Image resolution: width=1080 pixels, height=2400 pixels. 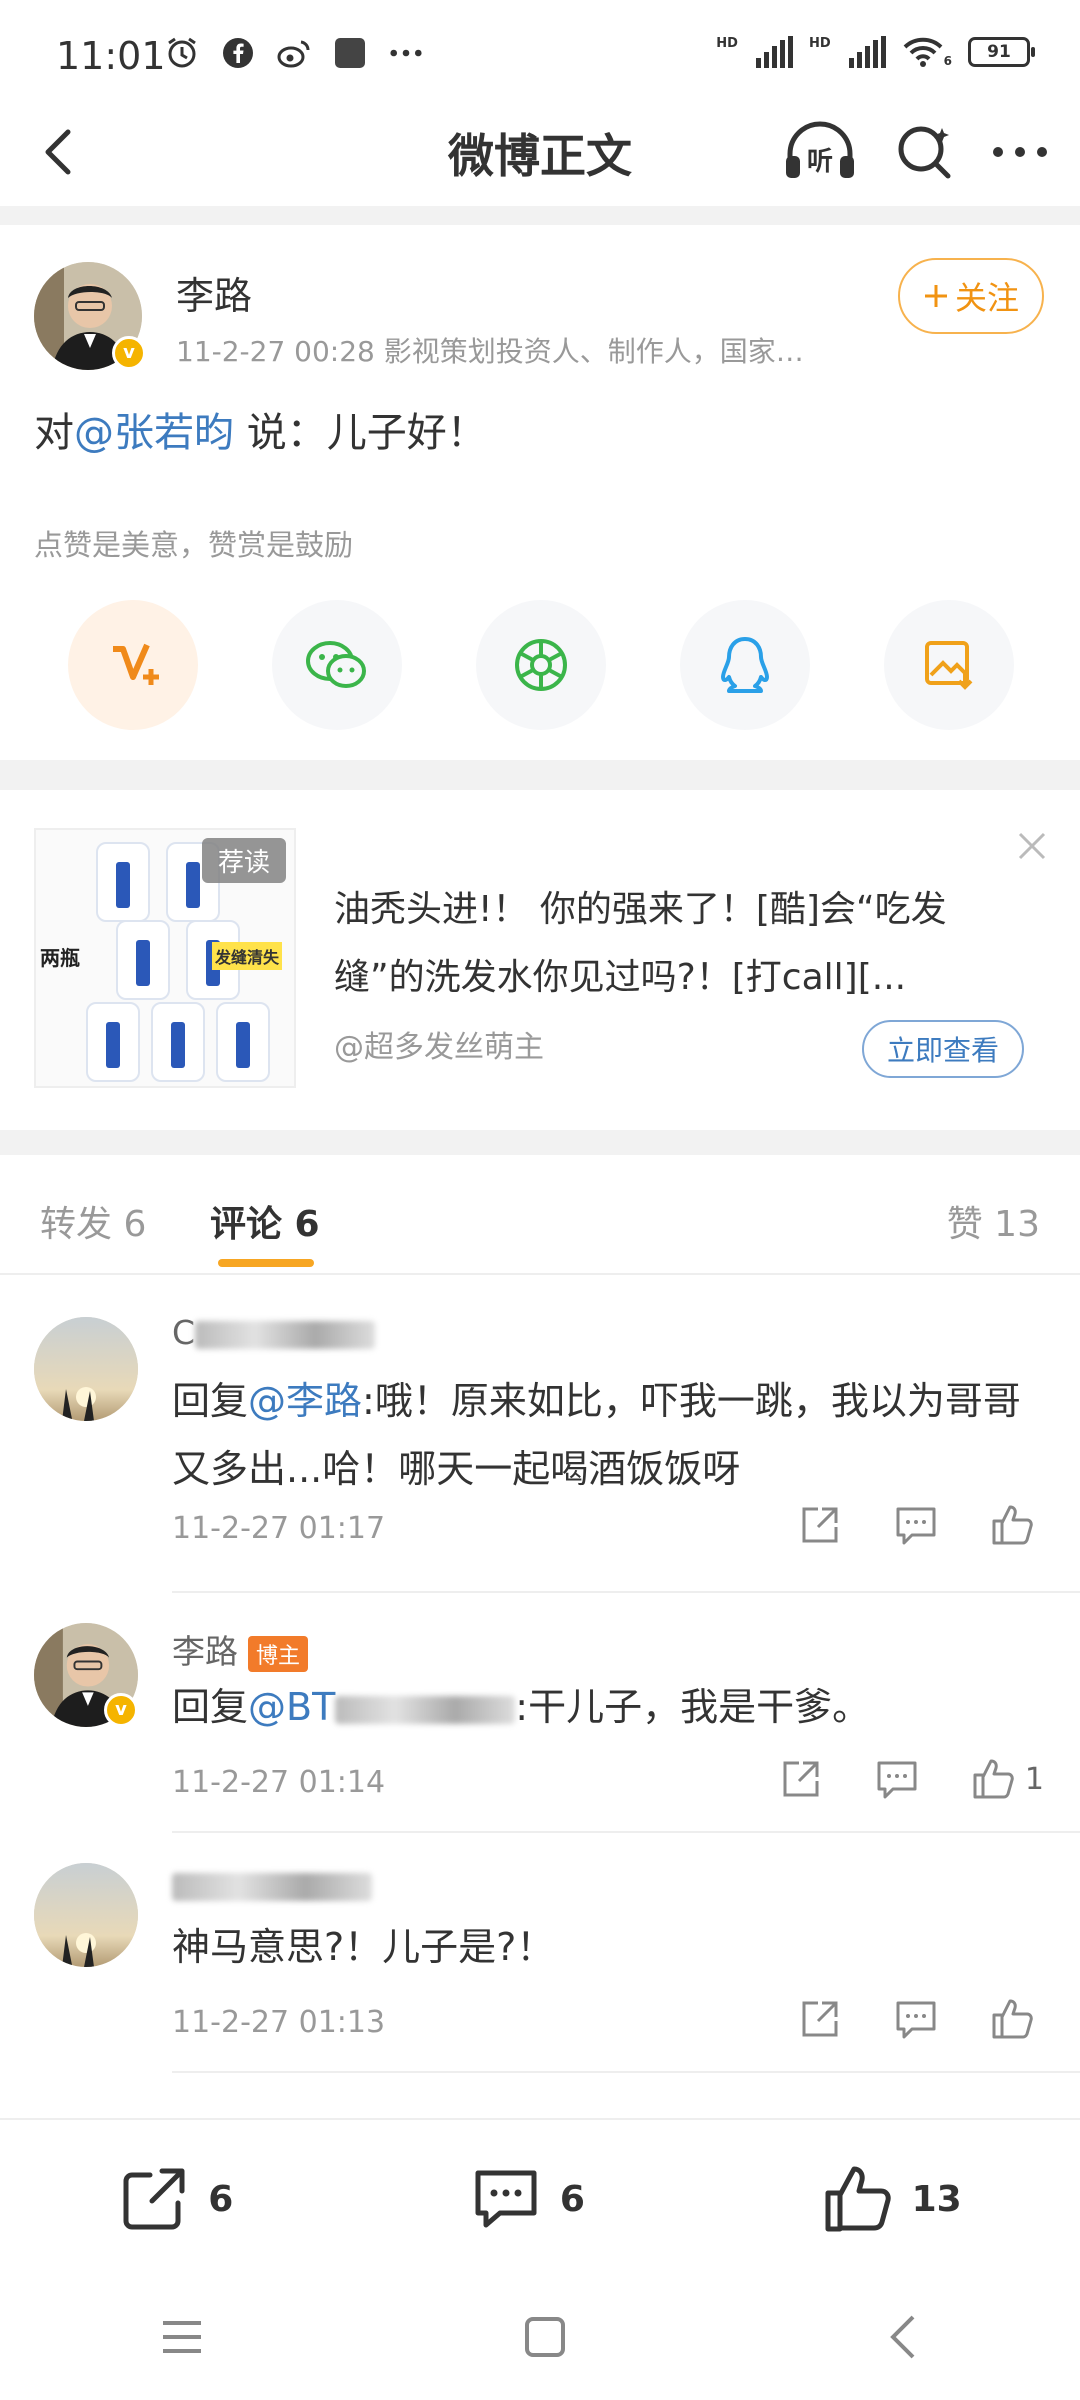 I want to click on menu-lines-icon, so click(x=182, y=2337).